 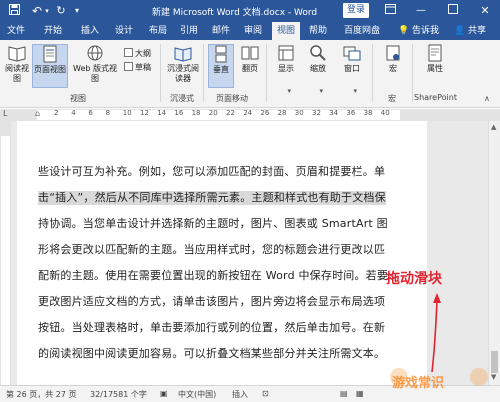 What do you see at coordinates (344, 393) in the screenshot?
I see `view-read-mode-icon: ▤` at bounding box center [344, 393].